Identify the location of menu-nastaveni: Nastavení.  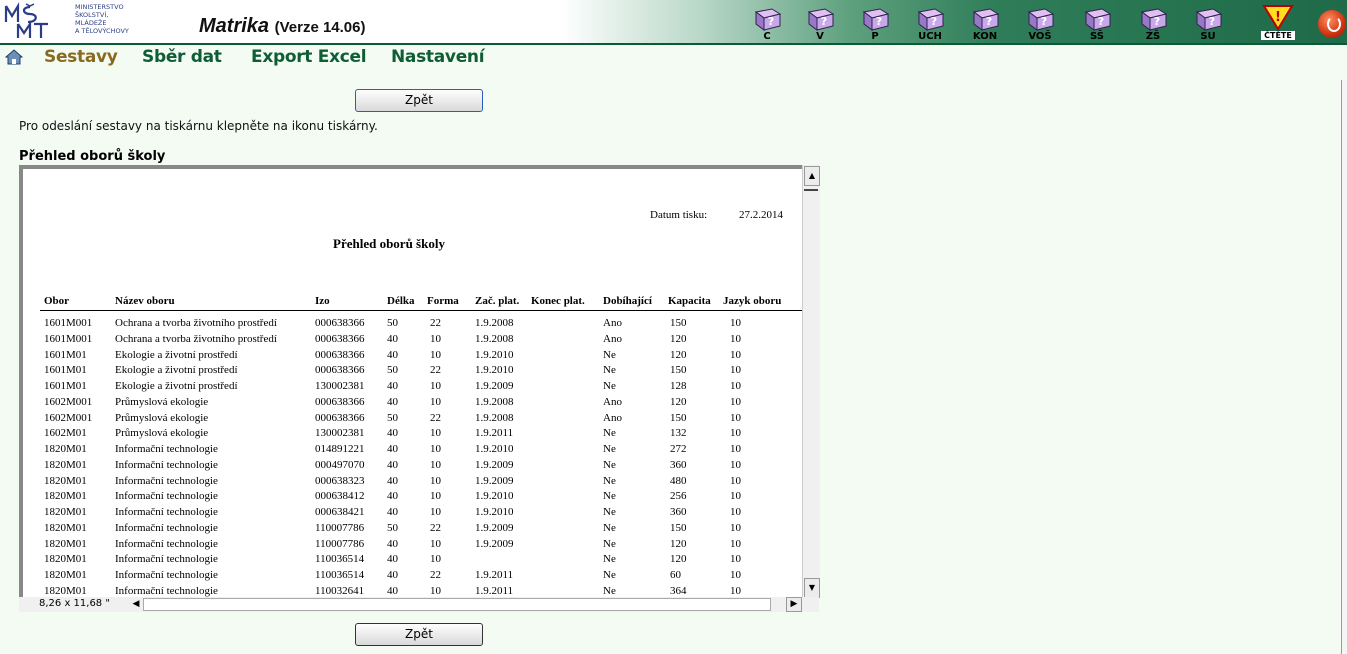
(438, 57).